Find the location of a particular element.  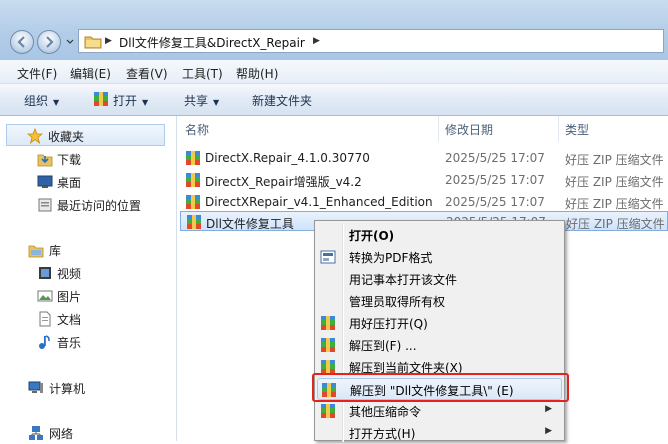

nav-favorites: 收藏夹 is located at coordinates (85, 135).